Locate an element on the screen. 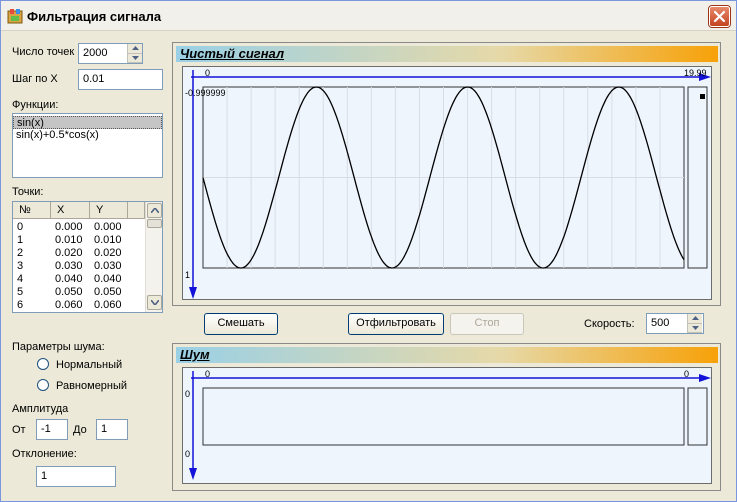  deviation-value: 1 is located at coordinates (44, 476).